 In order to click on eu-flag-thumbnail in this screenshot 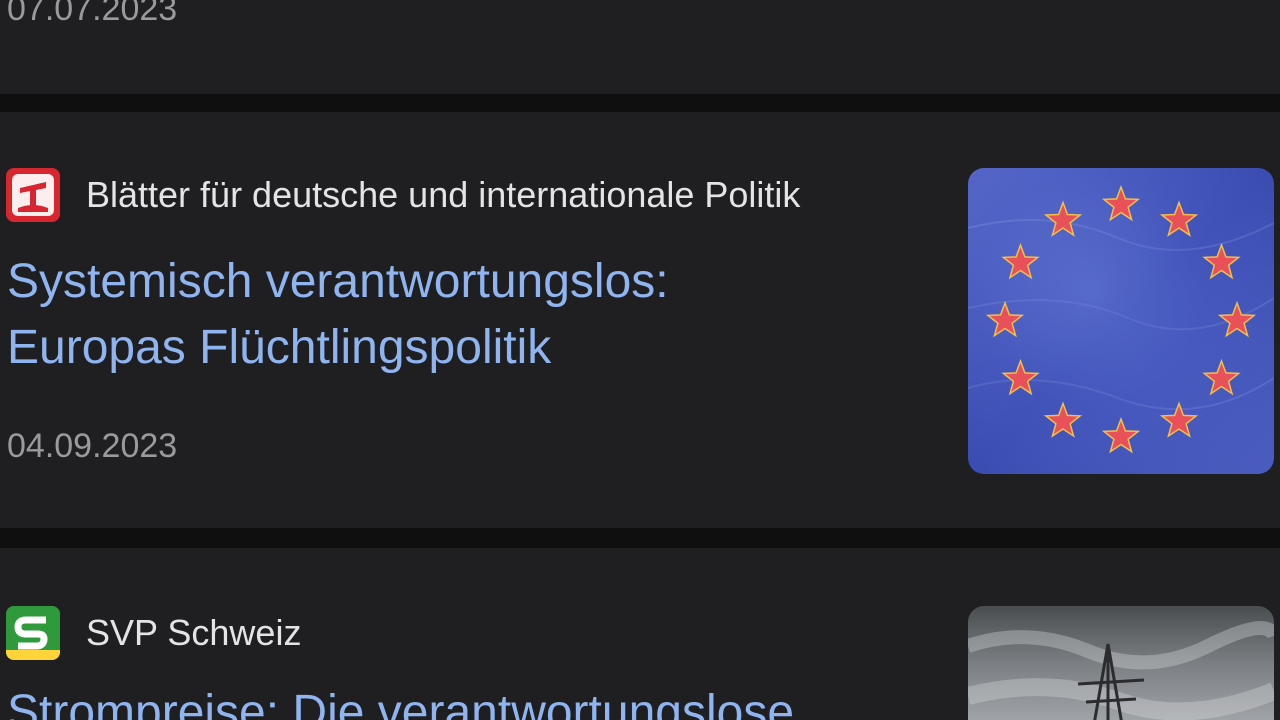, I will do `click(1121, 321)`.